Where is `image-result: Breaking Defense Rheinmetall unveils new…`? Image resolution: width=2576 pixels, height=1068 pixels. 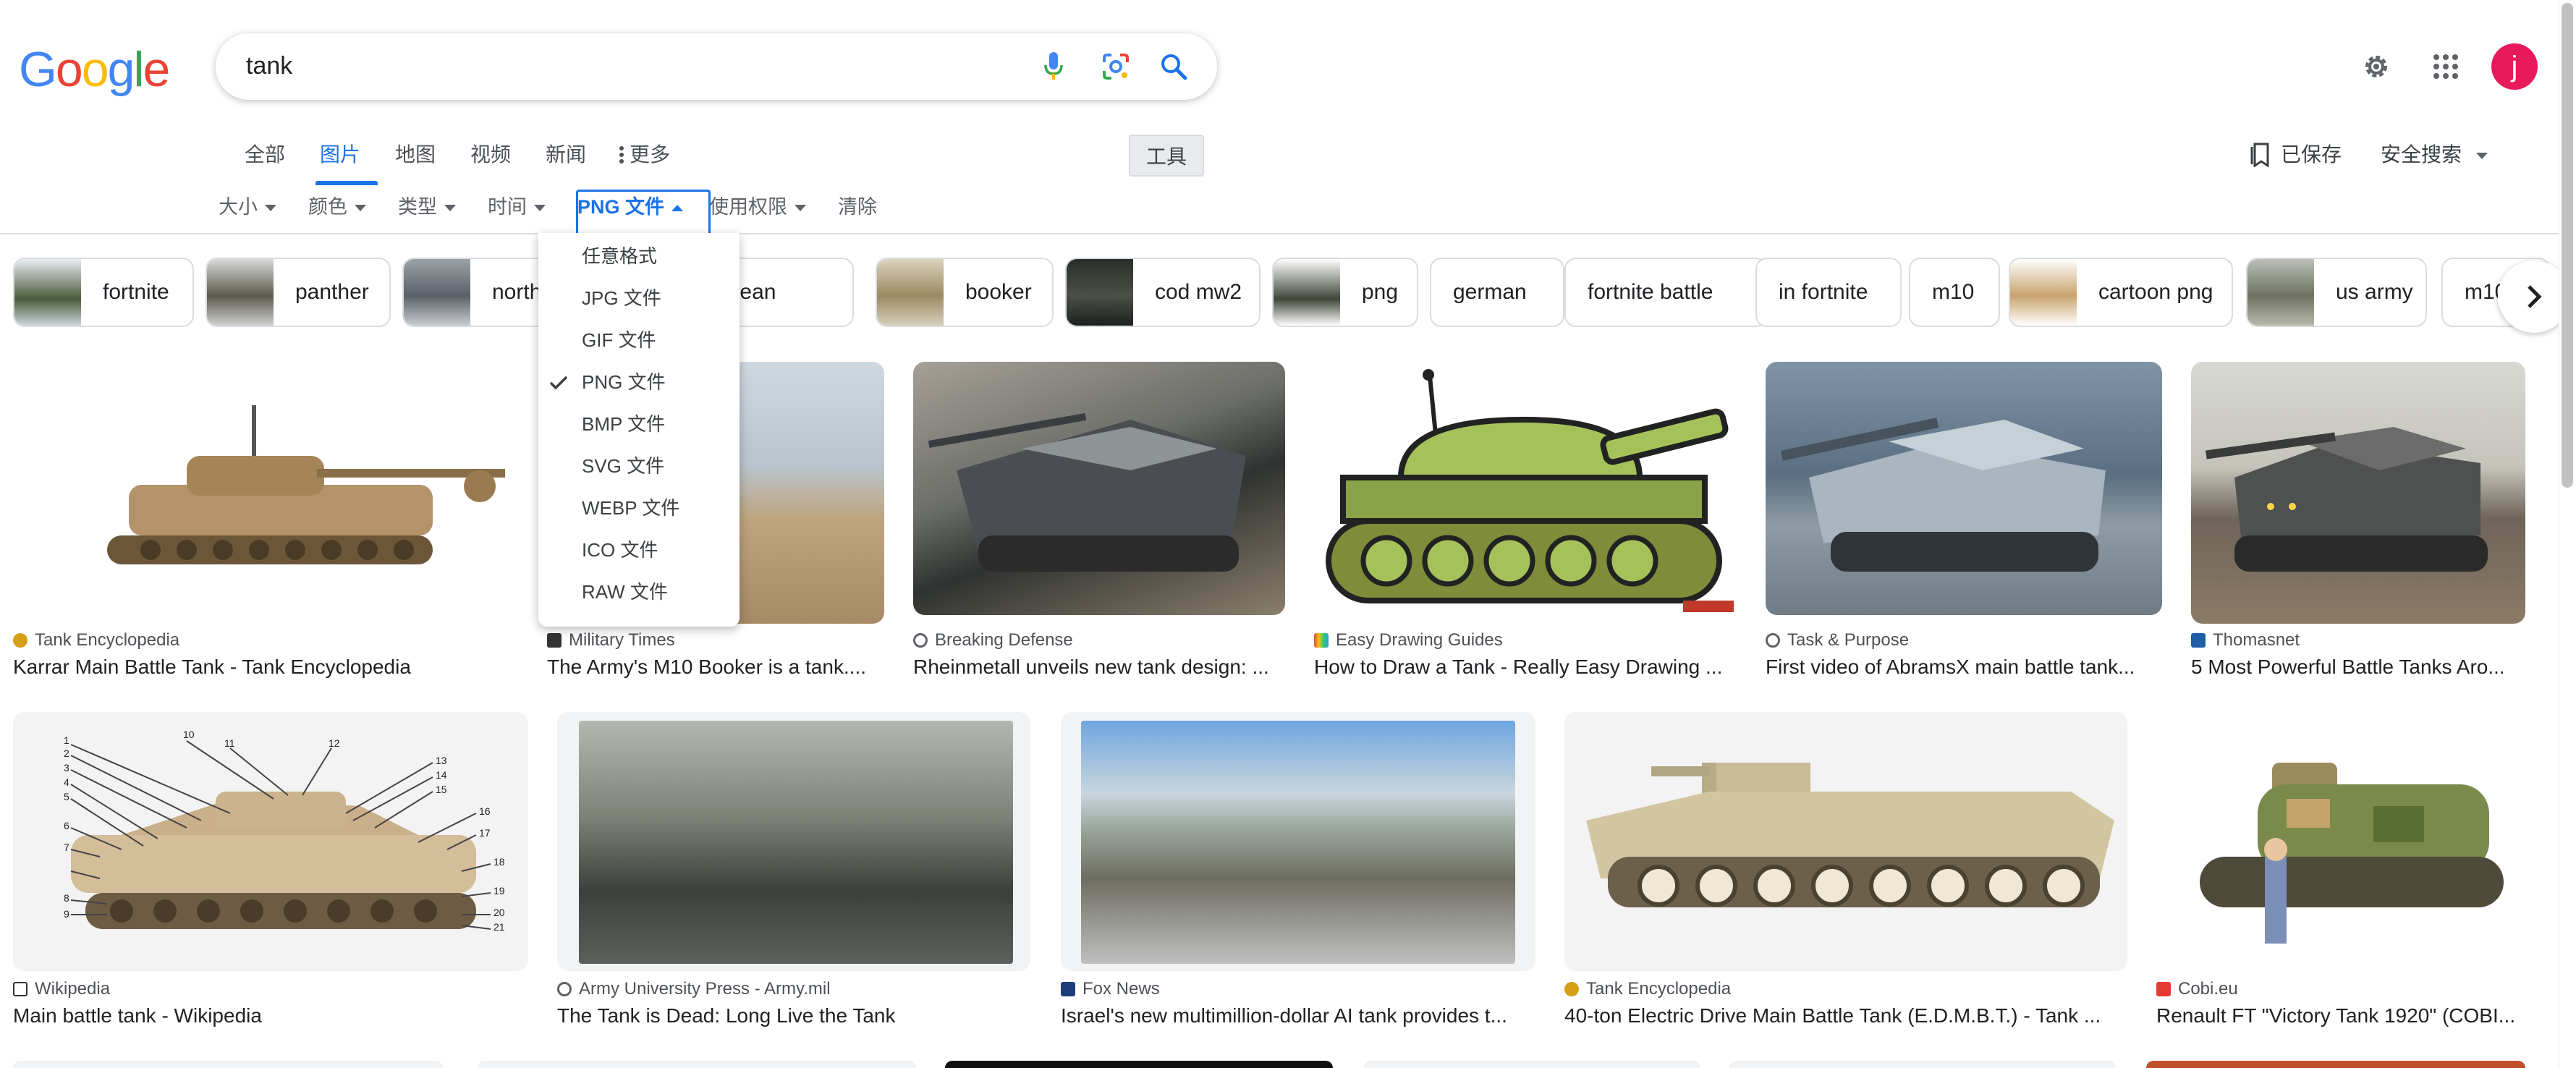
image-result: Breaking Defense Rheinmetall unveils new… is located at coordinates (1099, 522).